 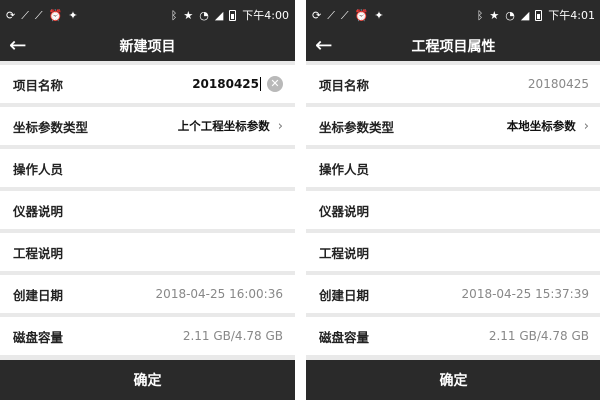 I want to click on project-name-row: 项目名称 20180425, so click(x=453, y=84).